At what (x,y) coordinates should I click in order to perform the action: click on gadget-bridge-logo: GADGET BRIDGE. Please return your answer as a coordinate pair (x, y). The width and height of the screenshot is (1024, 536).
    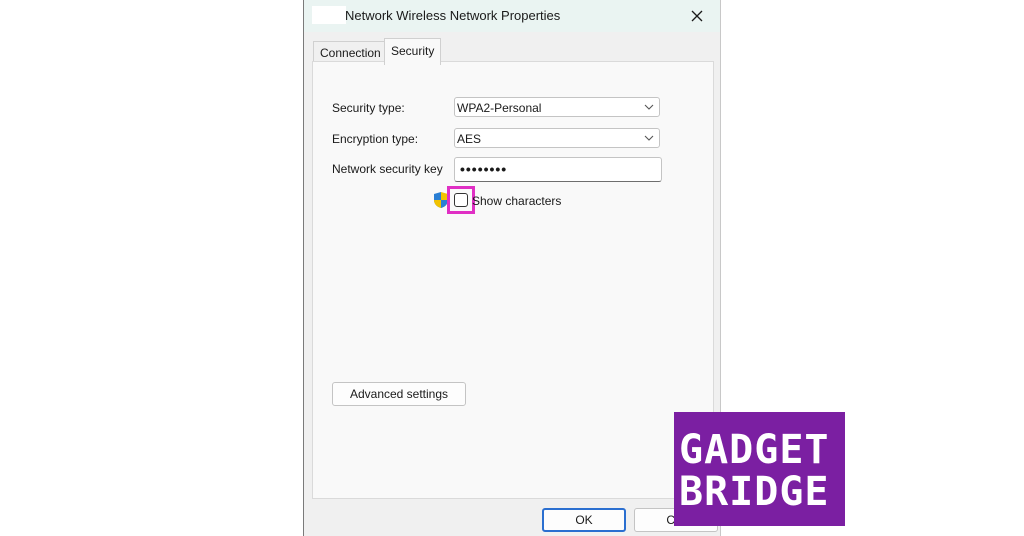
    Looking at the image, I should click on (759, 469).